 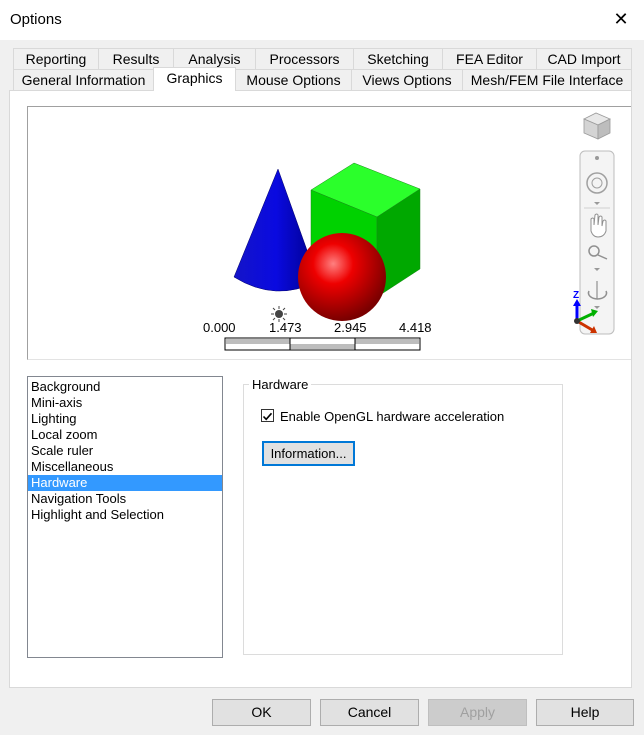 What do you see at coordinates (477, 712) in the screenshot?
I see `apply-button: Apply` at bounding box center [477, 712].